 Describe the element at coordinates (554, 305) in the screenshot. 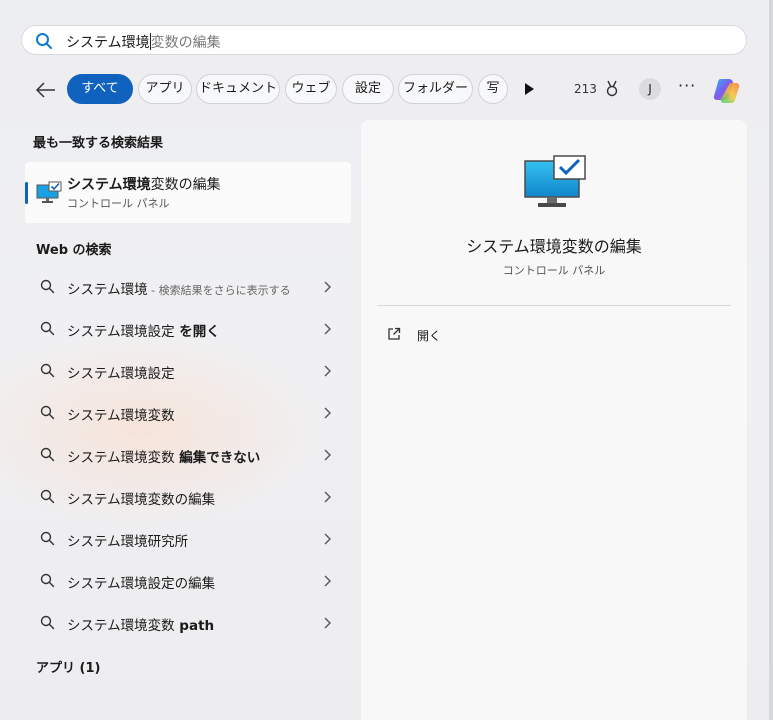

I see `divider` at that location.